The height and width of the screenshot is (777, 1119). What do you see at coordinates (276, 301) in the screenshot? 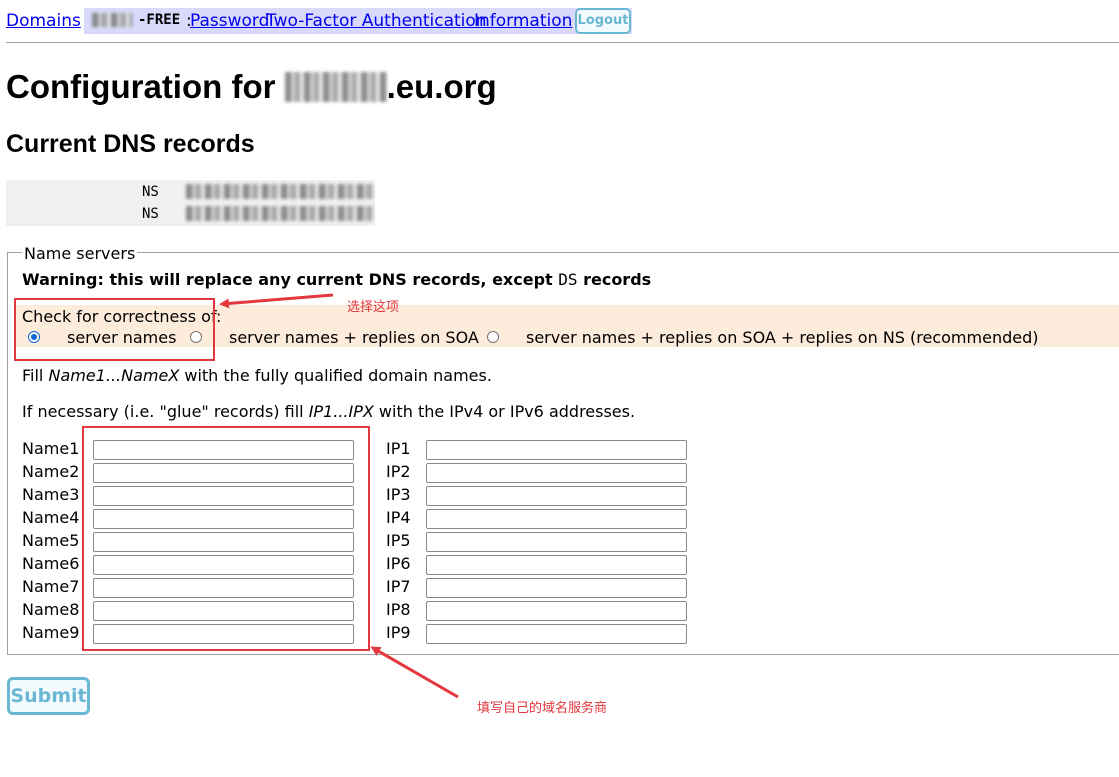
I see `arrow-to-radio-option` at bounding box center [276, 301].